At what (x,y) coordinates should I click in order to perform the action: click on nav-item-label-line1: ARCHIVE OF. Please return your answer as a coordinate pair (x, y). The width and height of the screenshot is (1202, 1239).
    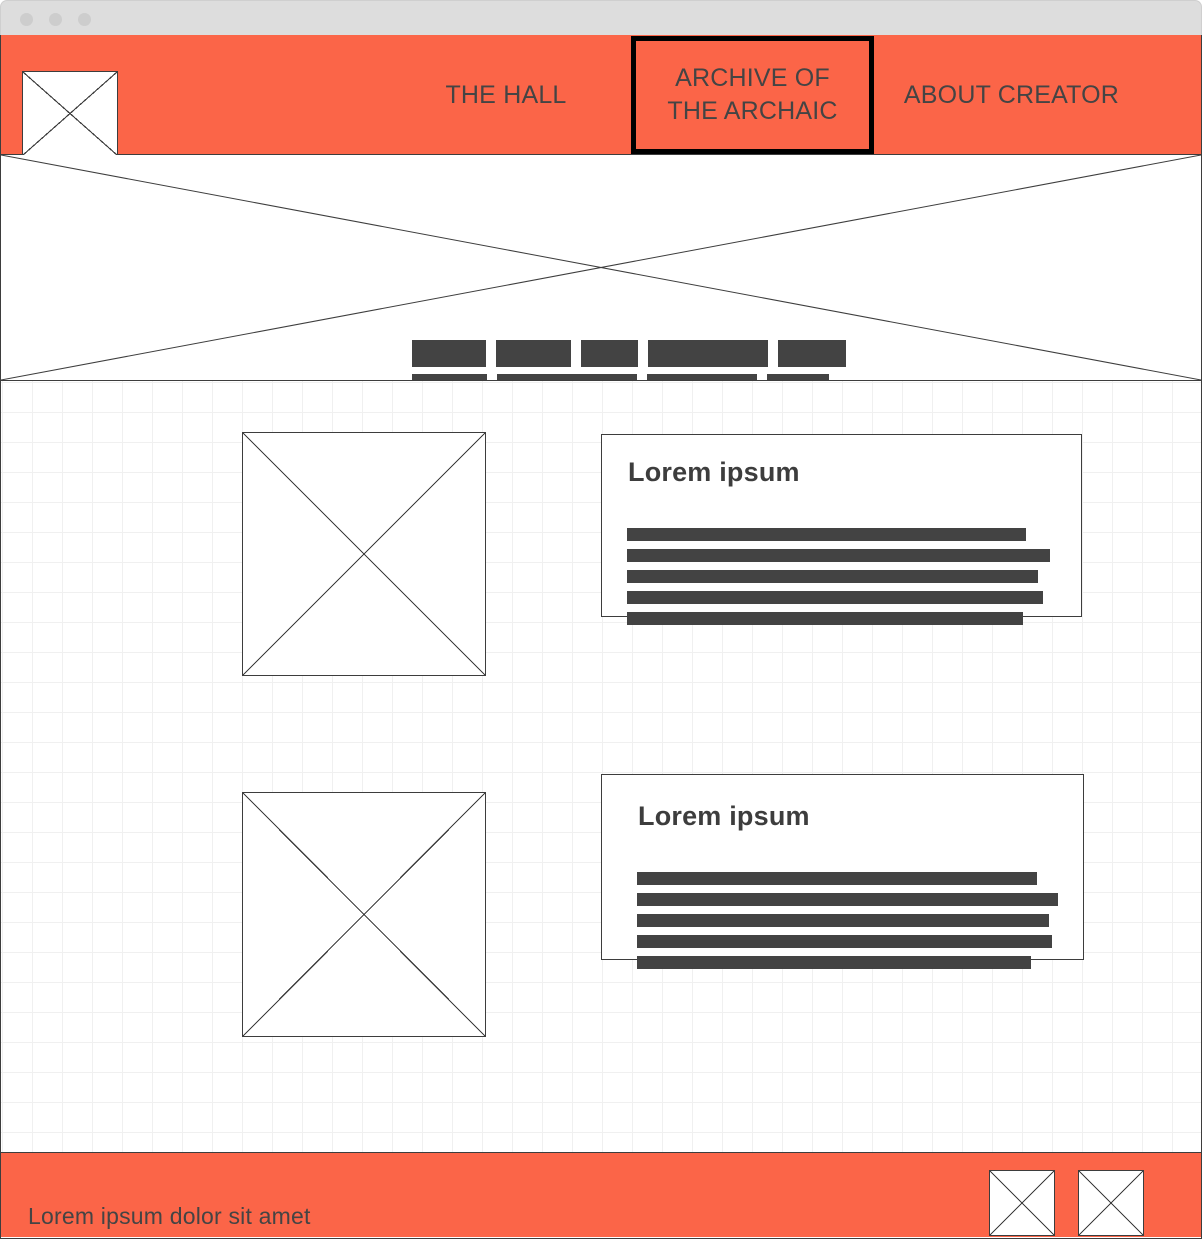
    Looking at the image, I should click on (752, 78).